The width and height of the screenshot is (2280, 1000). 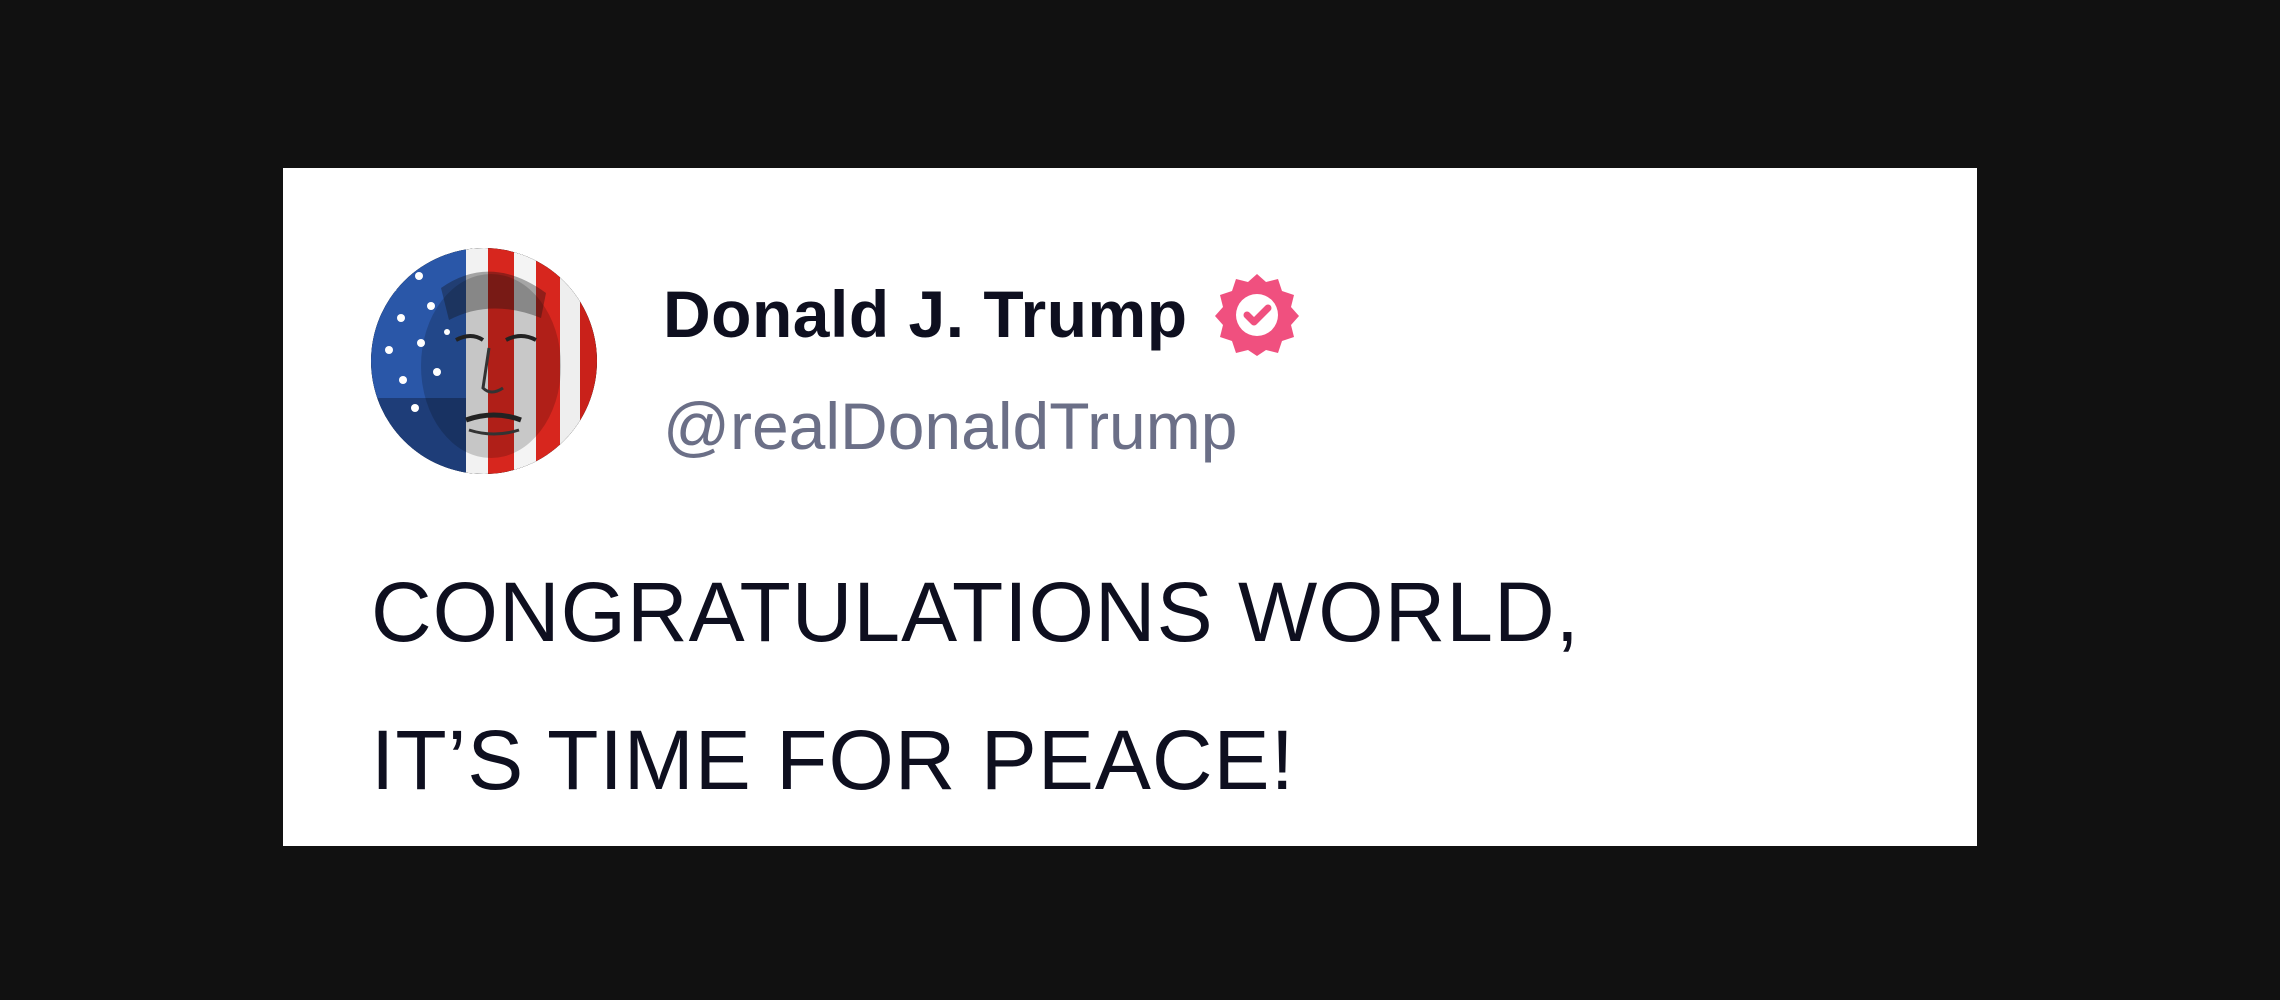 What do you see at coordinates (1257, 314) in the screenshot?
I see `verified-badge-icon` at bounding box center [1257, 314].